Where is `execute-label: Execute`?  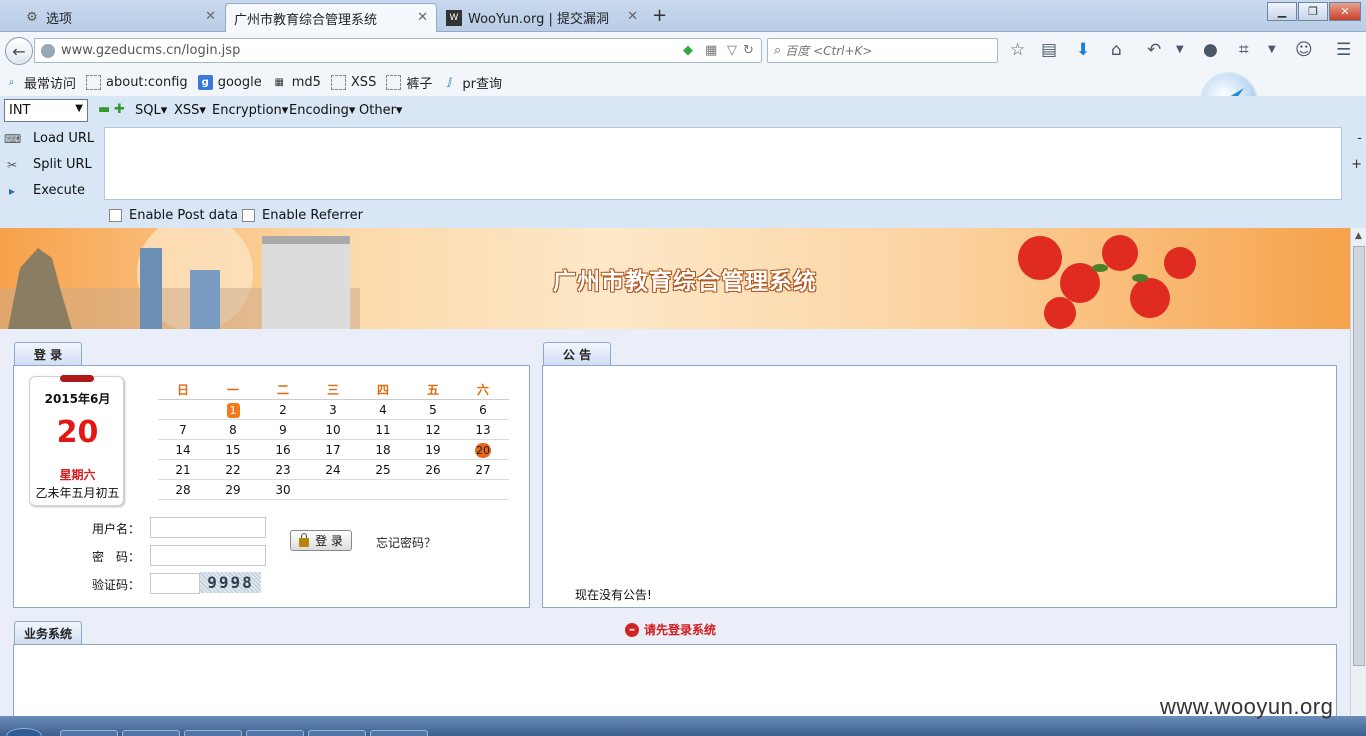 execute-label: Execute is located at coordinates (59, 190).